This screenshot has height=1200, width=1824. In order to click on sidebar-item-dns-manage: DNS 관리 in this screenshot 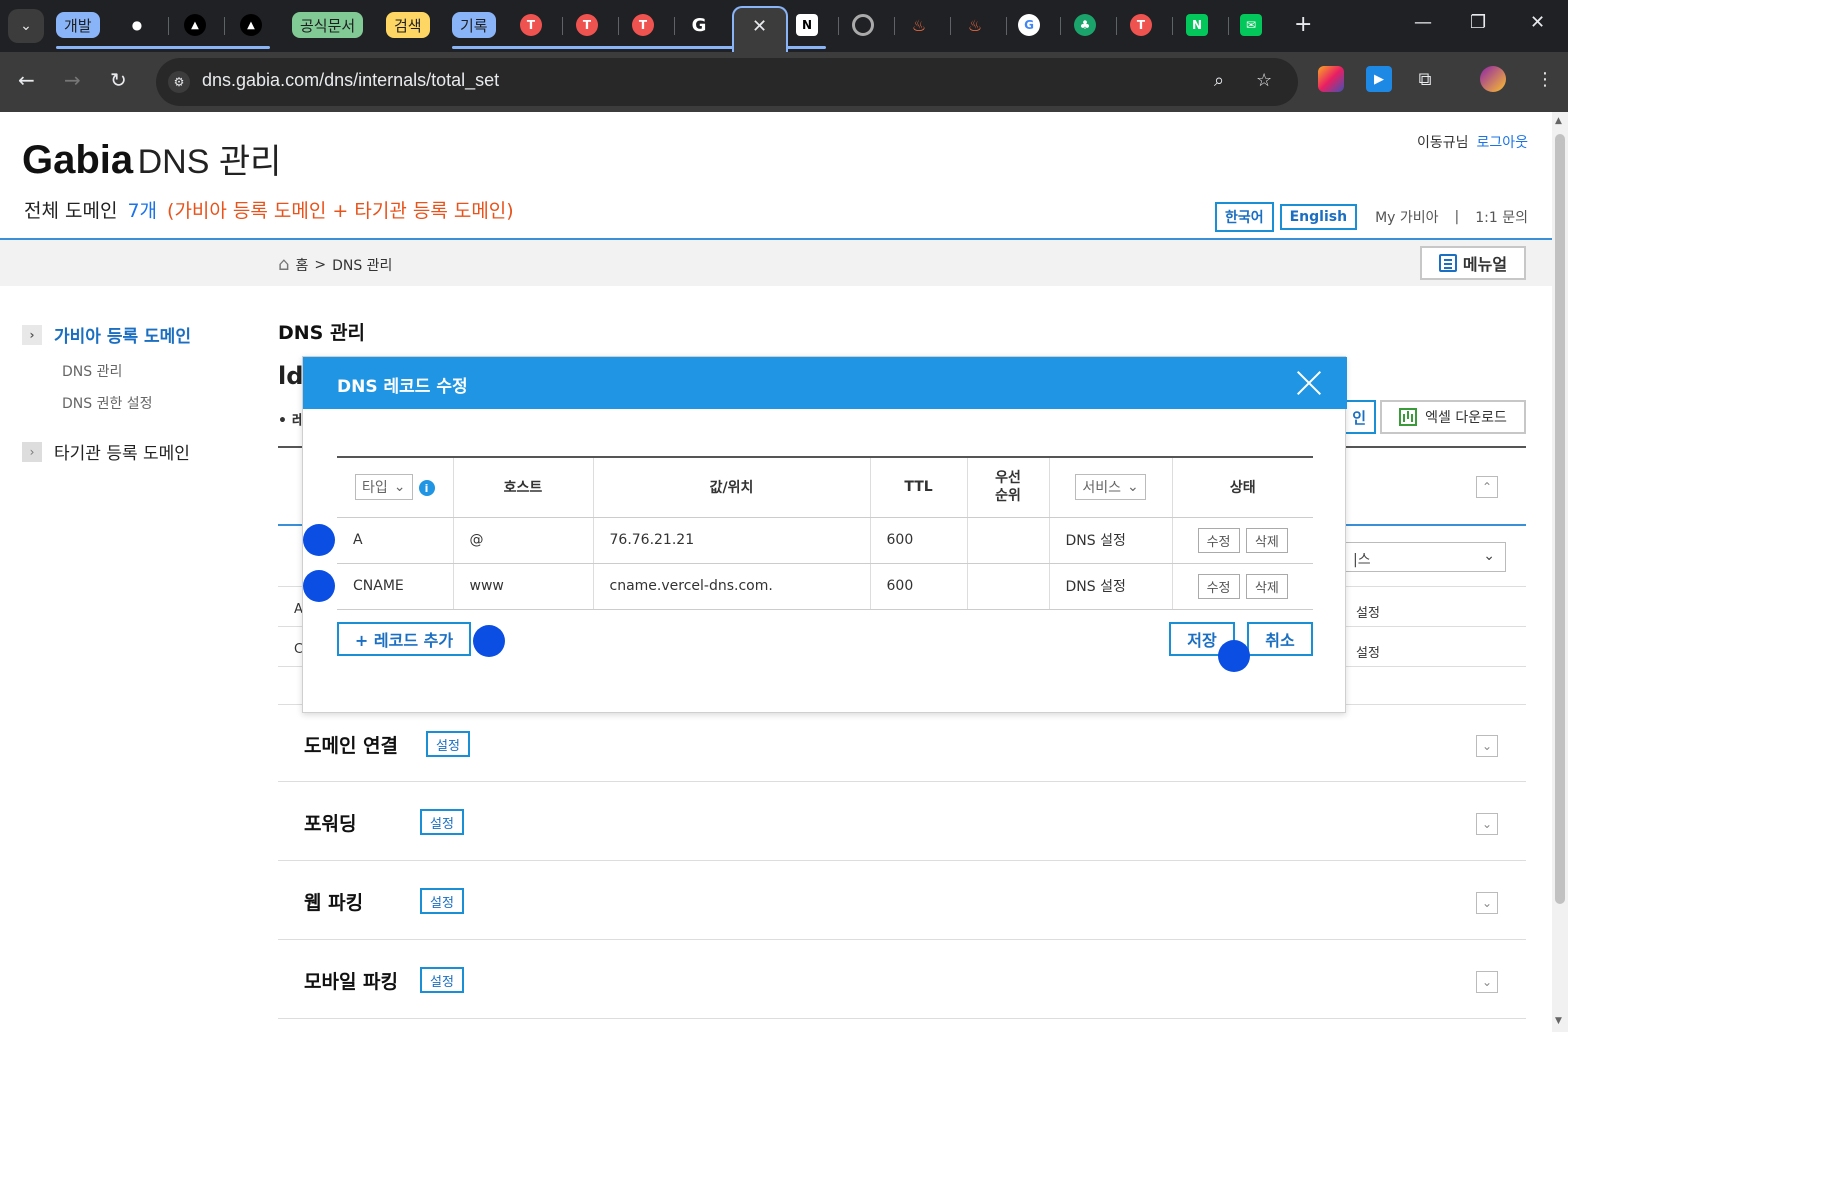, I will do `click(126, 371)`.